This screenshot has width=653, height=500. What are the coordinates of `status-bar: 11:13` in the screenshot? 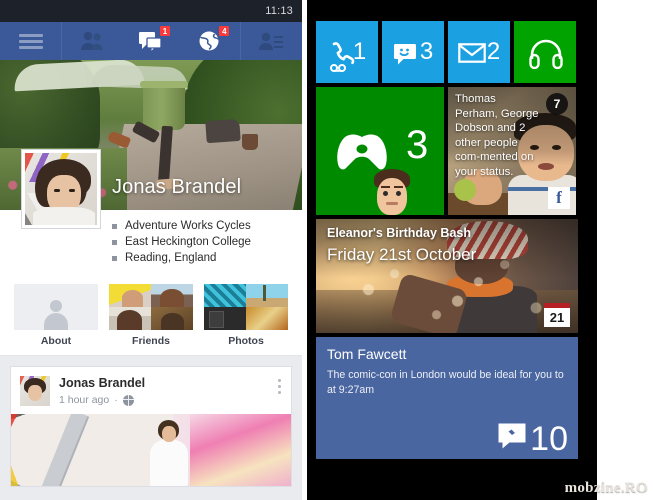 It's located at (151, 11).